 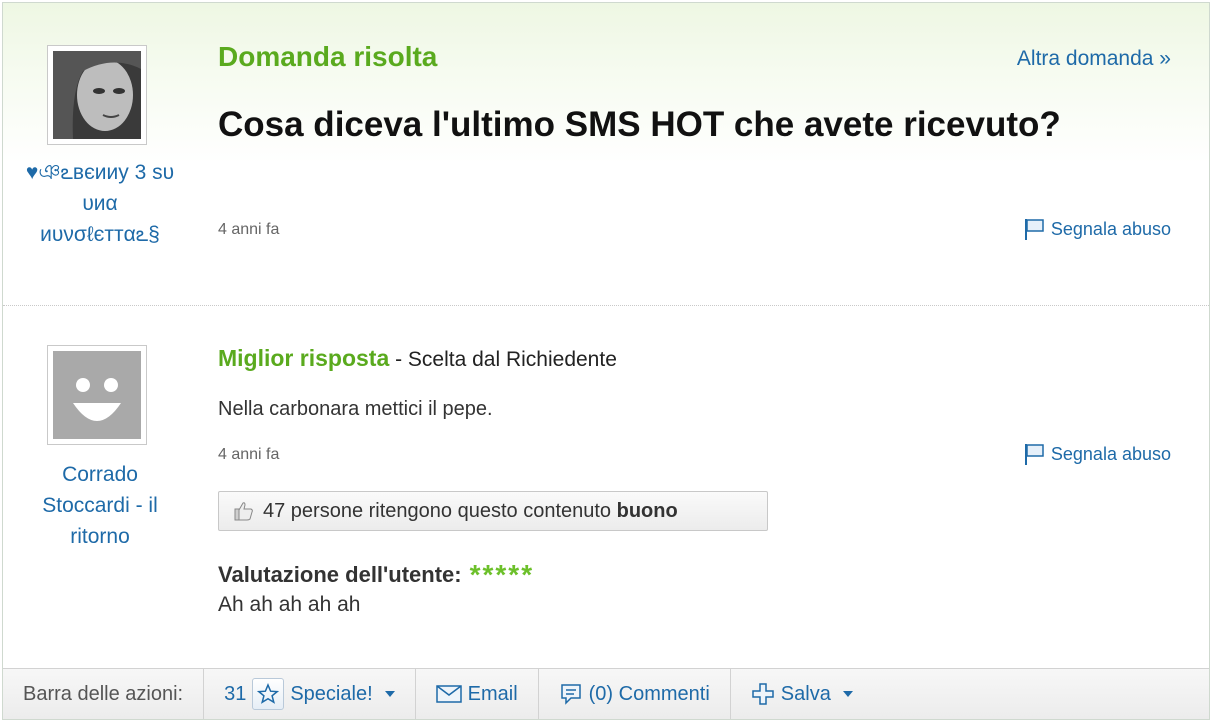 I want to click on email-label: Email, so click(x=492, y=693).